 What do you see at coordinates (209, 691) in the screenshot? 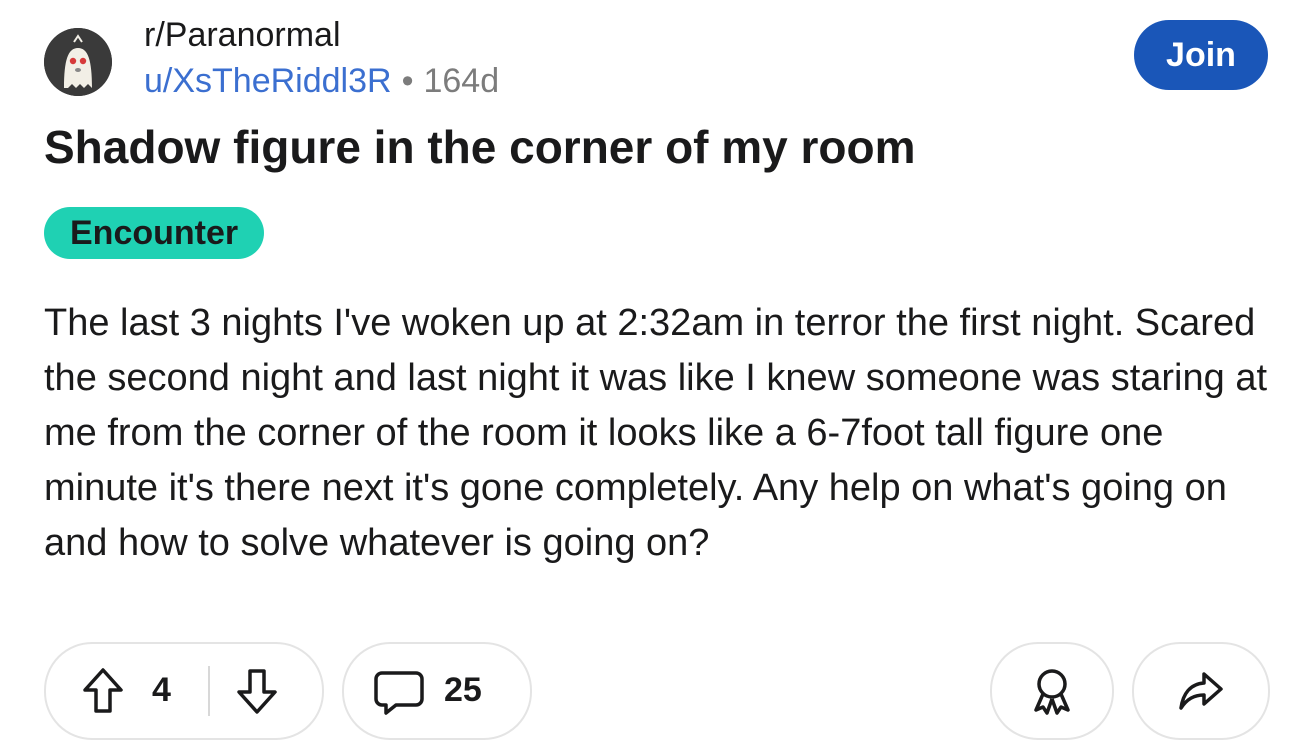
I see `vote-divider` at bounding box center [209, 691].